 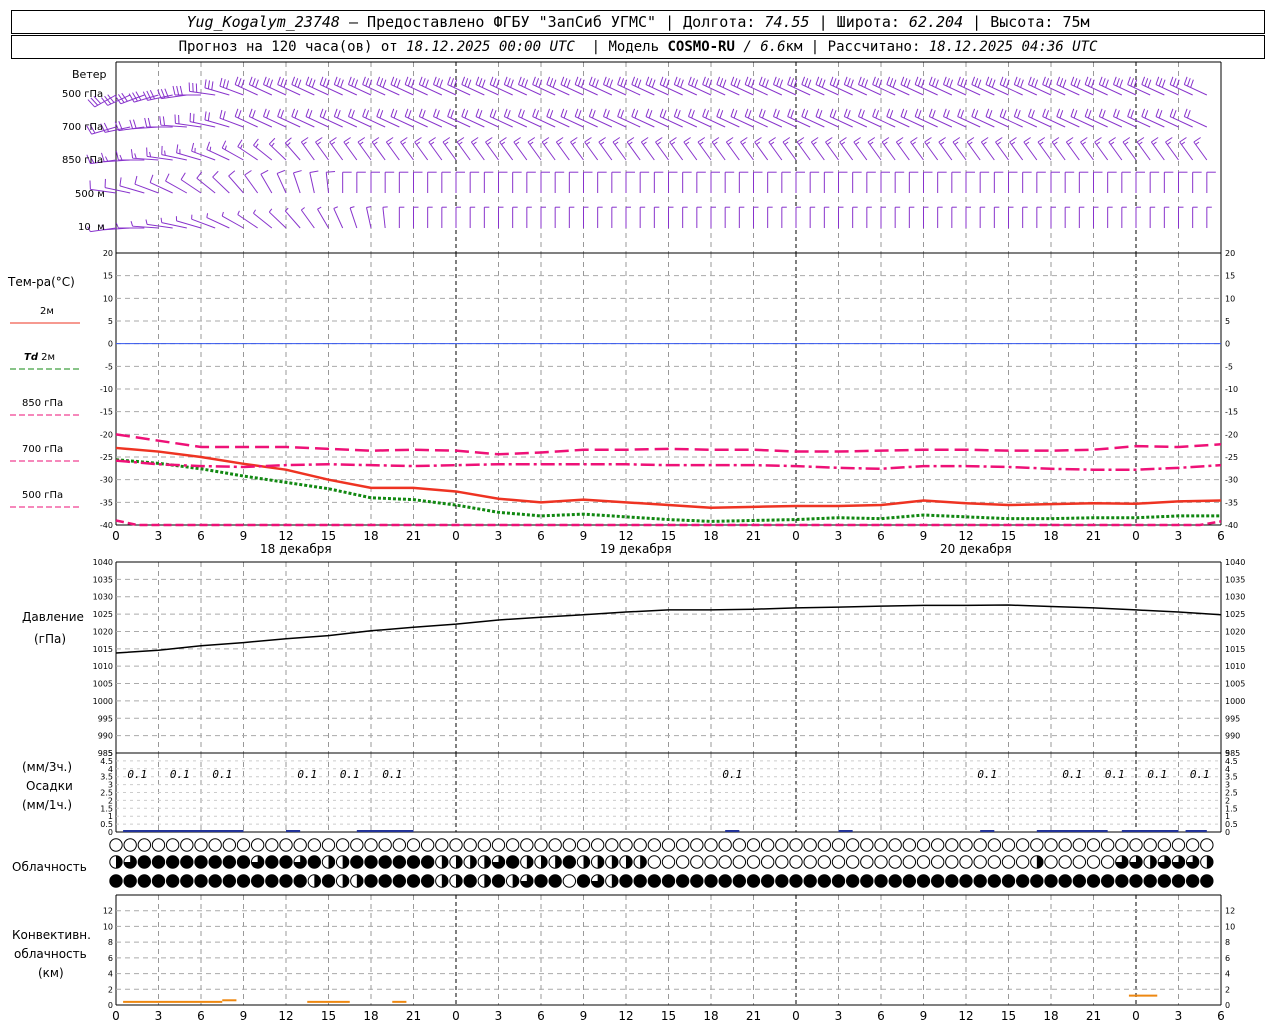 I want to click on ytick-left-conv: 4, so click(x=110, y=974).